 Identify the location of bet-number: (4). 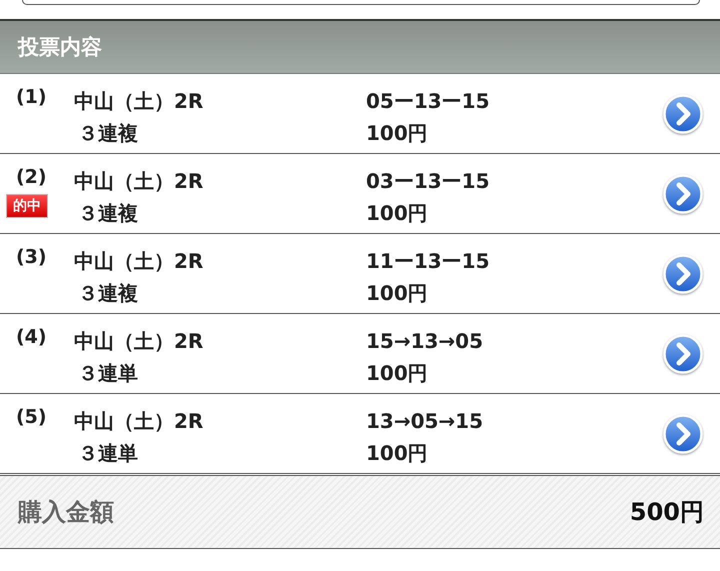
(31, 337).